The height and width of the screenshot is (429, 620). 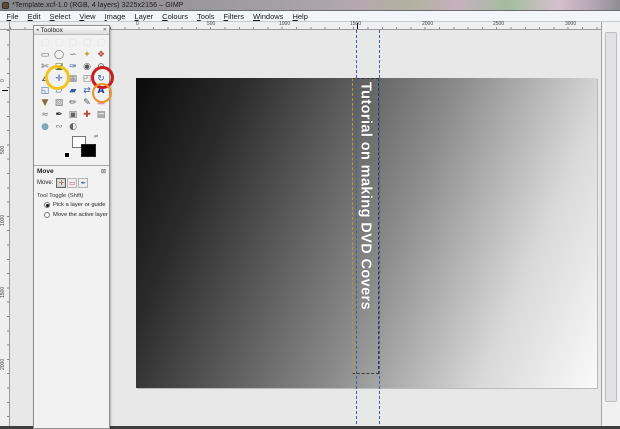 I want to click on hruler-label: 3000, so click(x=571, y=24).